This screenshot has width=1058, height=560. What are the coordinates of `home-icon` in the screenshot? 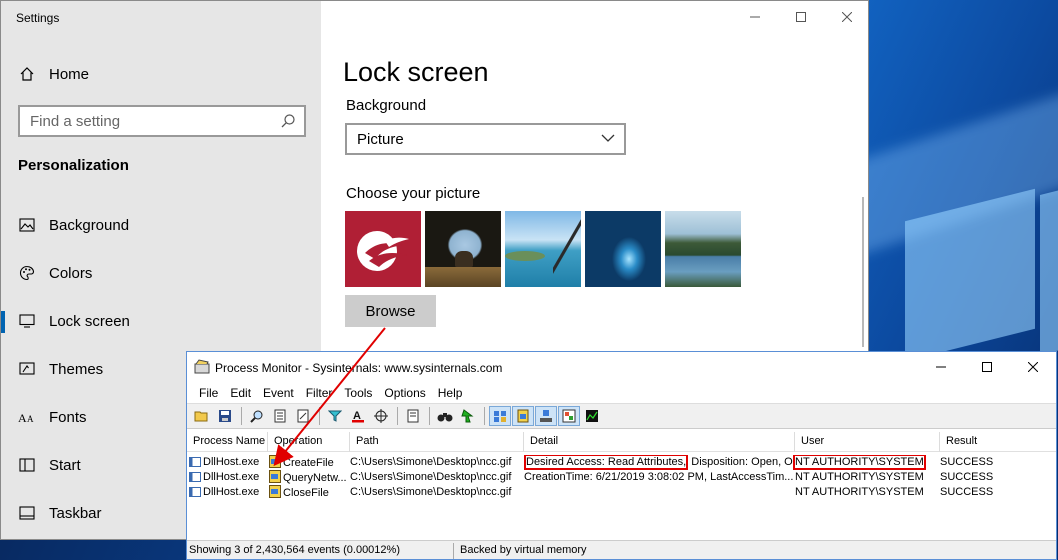 It's located at (27, 74).